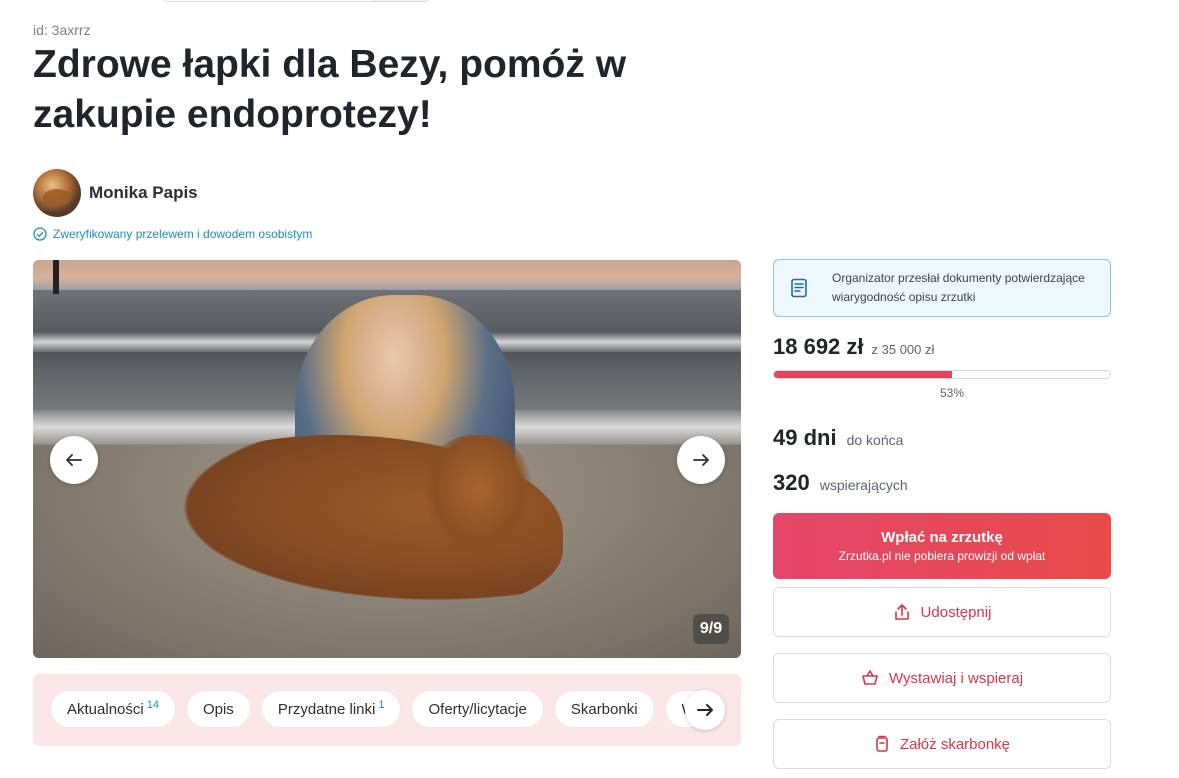 This screenshot has height=778, width=1179. I want to click on share-button-label: Udostępnij, so click(956, 612).